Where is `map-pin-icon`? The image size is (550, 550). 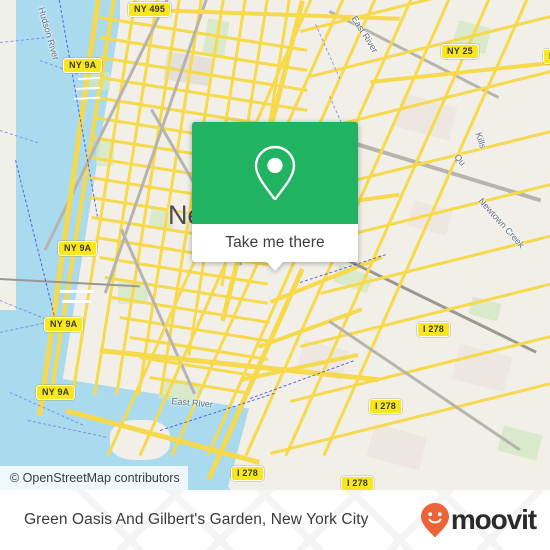
map-pin-icon is located at coordinates (275, 173).